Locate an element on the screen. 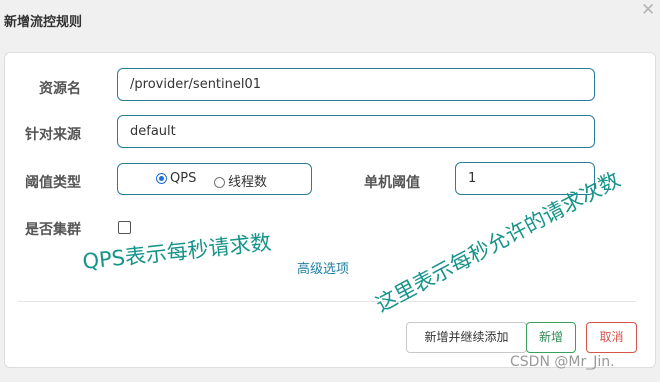 This screenshot has width=660, height=382. footer-divider is located at coordinates (327, 301).